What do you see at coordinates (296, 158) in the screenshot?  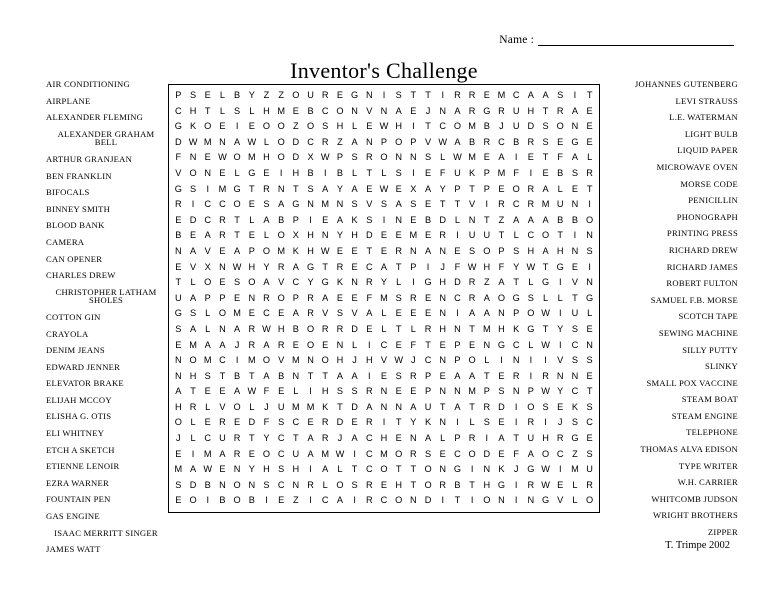 I see `grid-cell: D` at bounding box center [296, 158].